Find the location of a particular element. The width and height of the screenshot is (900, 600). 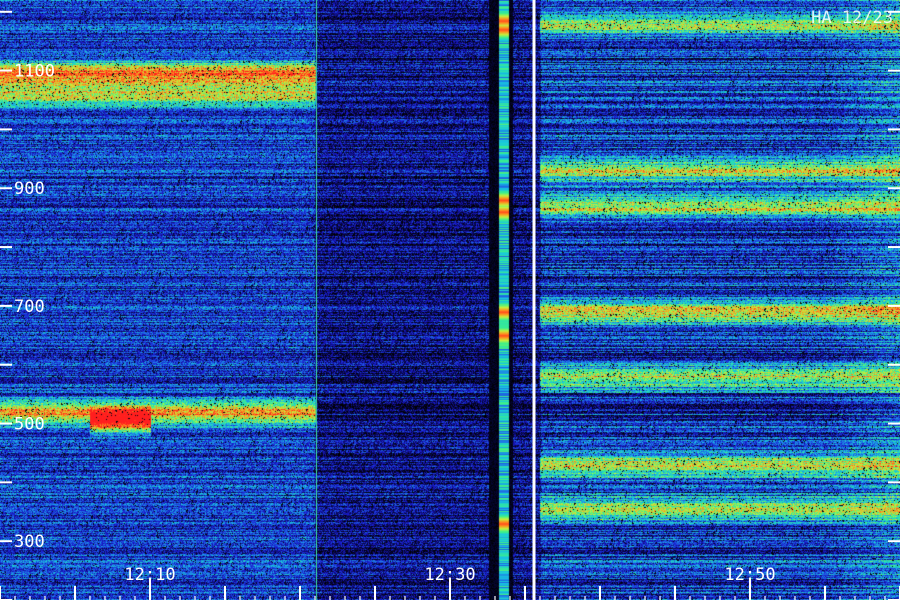

y-axis: 1100 900 700 500 300 is located at coordinates (27, 305).